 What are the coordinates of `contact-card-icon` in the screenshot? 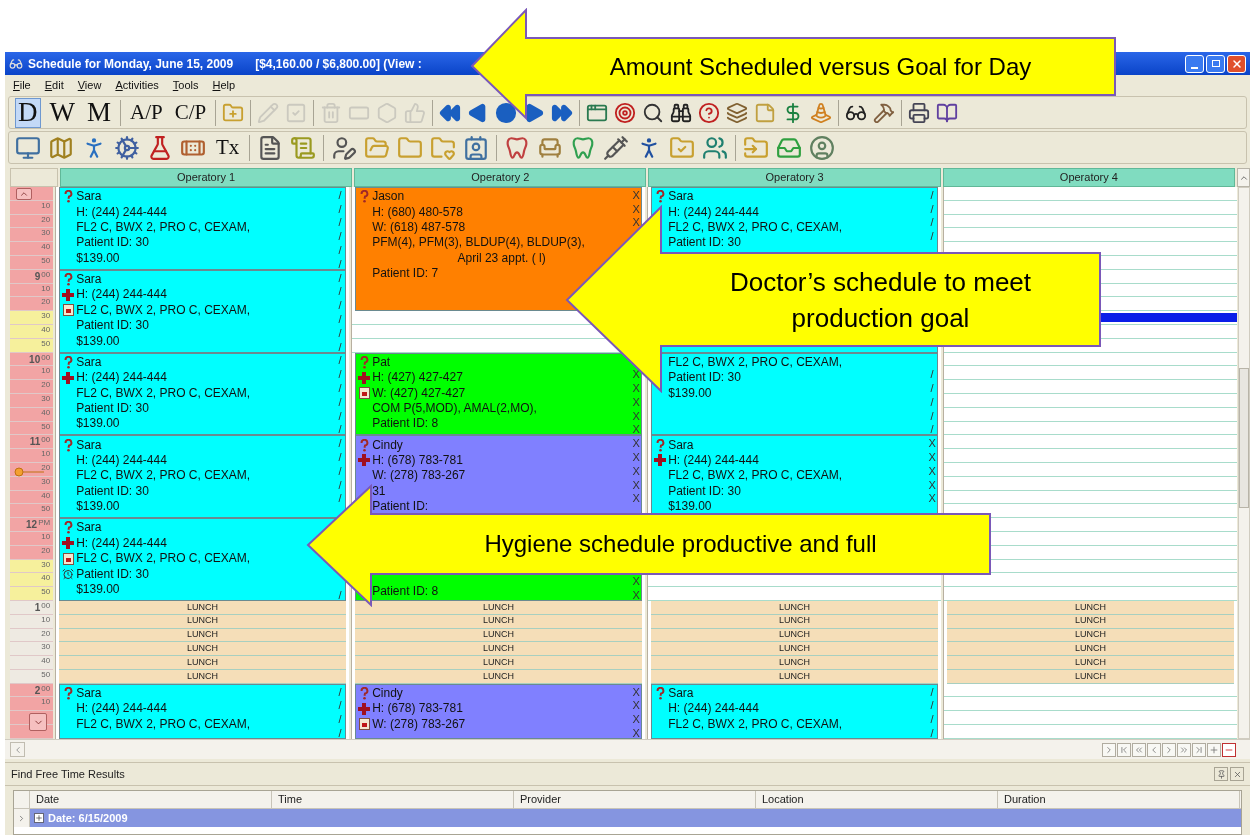 It's located at (476, 147).